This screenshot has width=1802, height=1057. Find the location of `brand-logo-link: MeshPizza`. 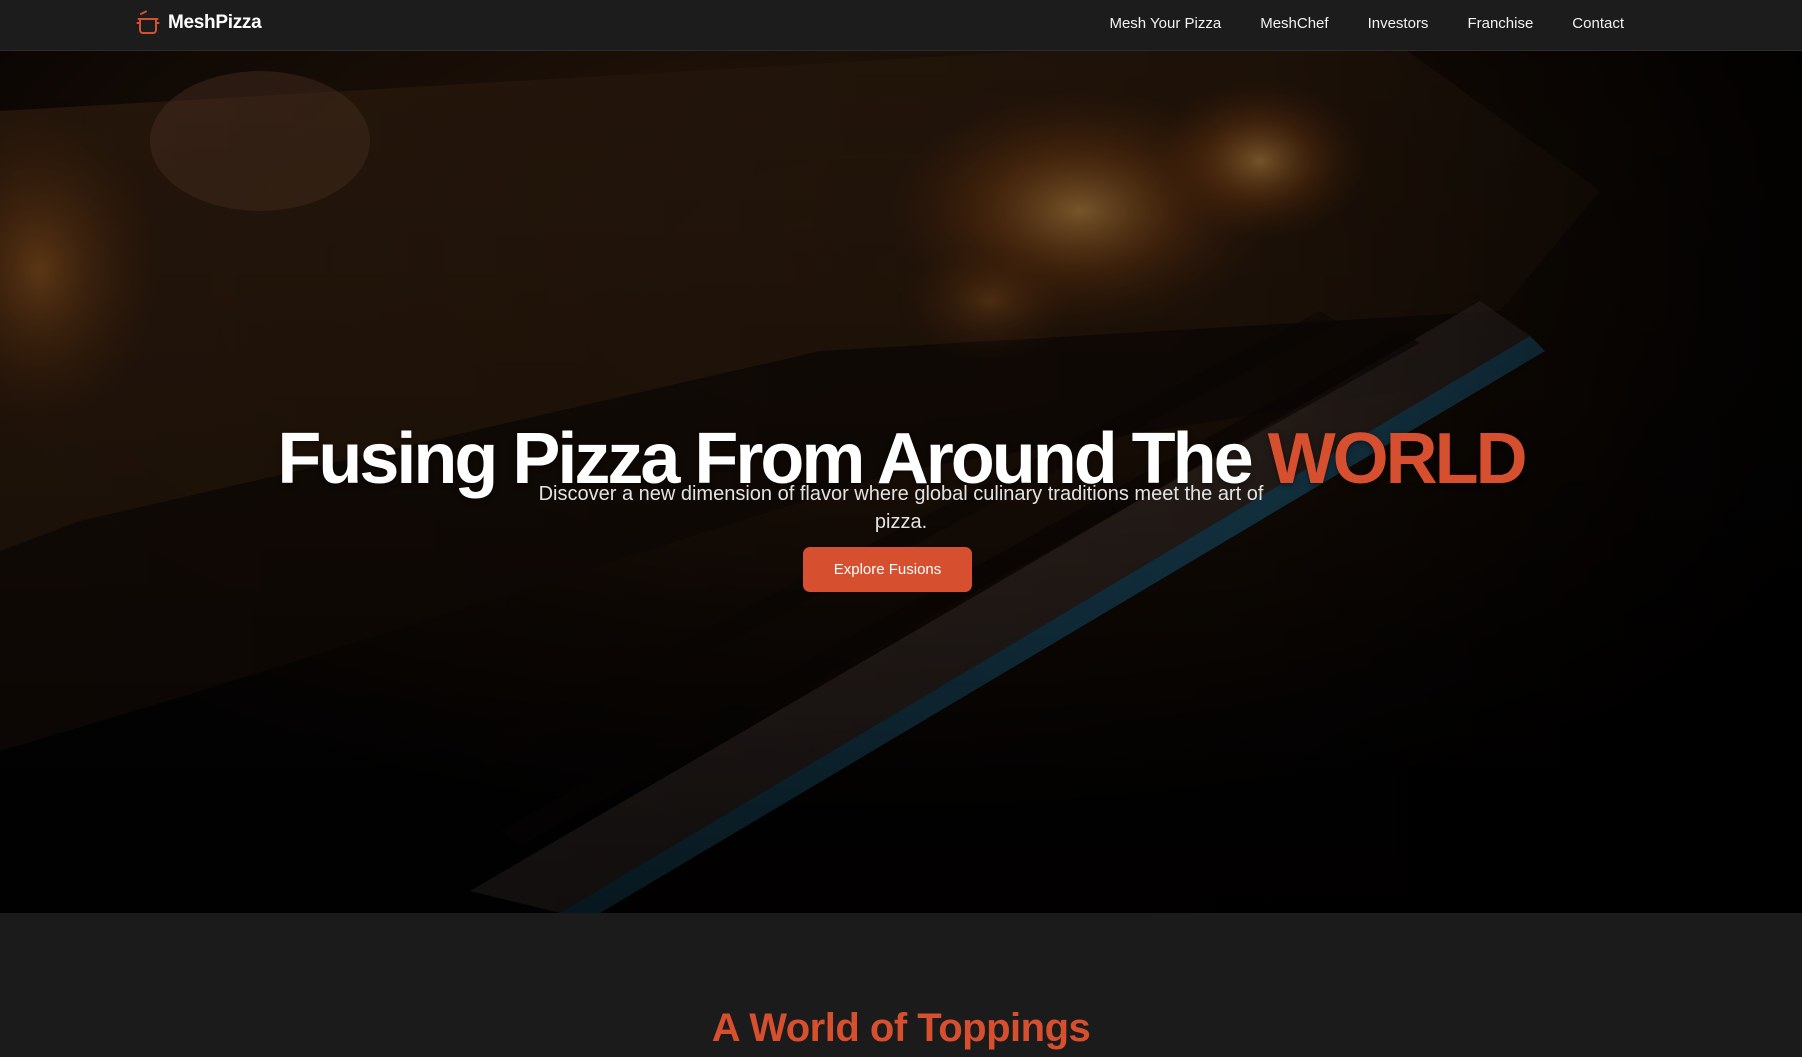

brand-logo-link: MeshPizza is located at coordinates (199, 23).